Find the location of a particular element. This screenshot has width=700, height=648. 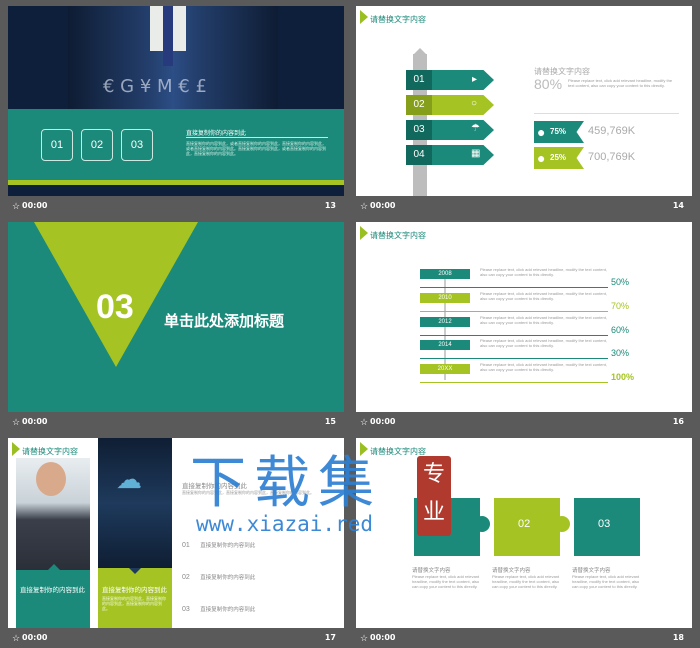

slide-number: 18 is located at coordinates (678, 637).